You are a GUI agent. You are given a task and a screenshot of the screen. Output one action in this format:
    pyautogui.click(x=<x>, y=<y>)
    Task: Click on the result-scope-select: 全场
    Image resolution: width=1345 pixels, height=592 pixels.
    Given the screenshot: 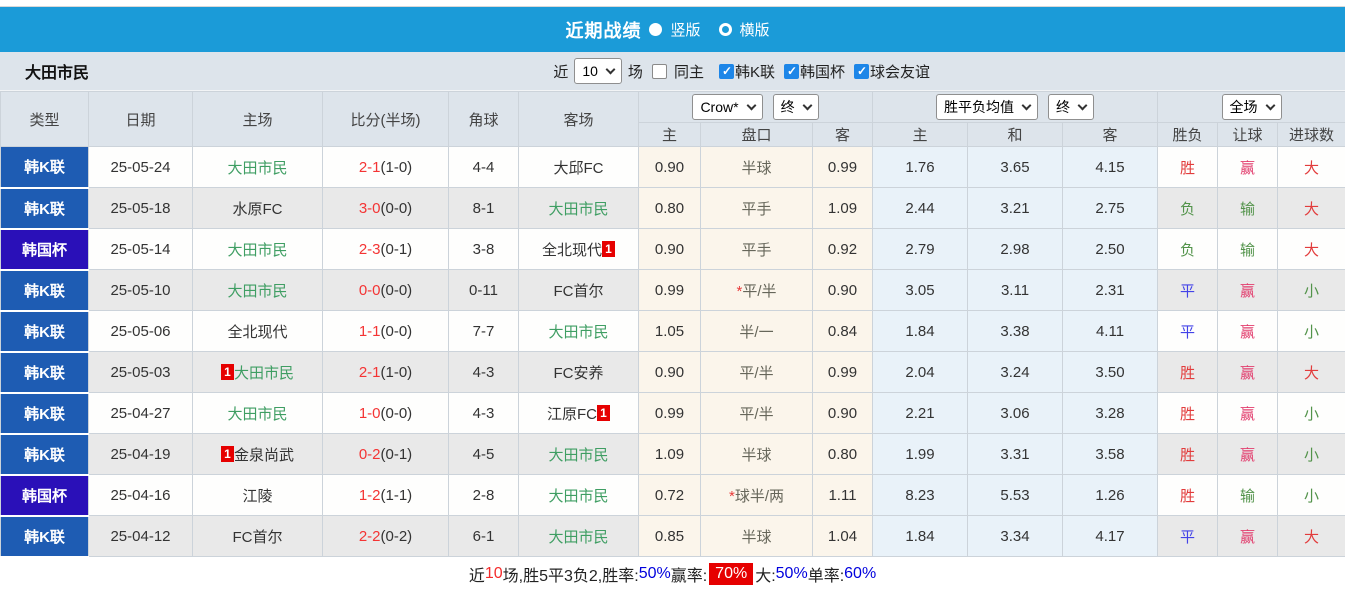 What is the action you would take?
    pyautogui.click(x=1251, y=107)
    